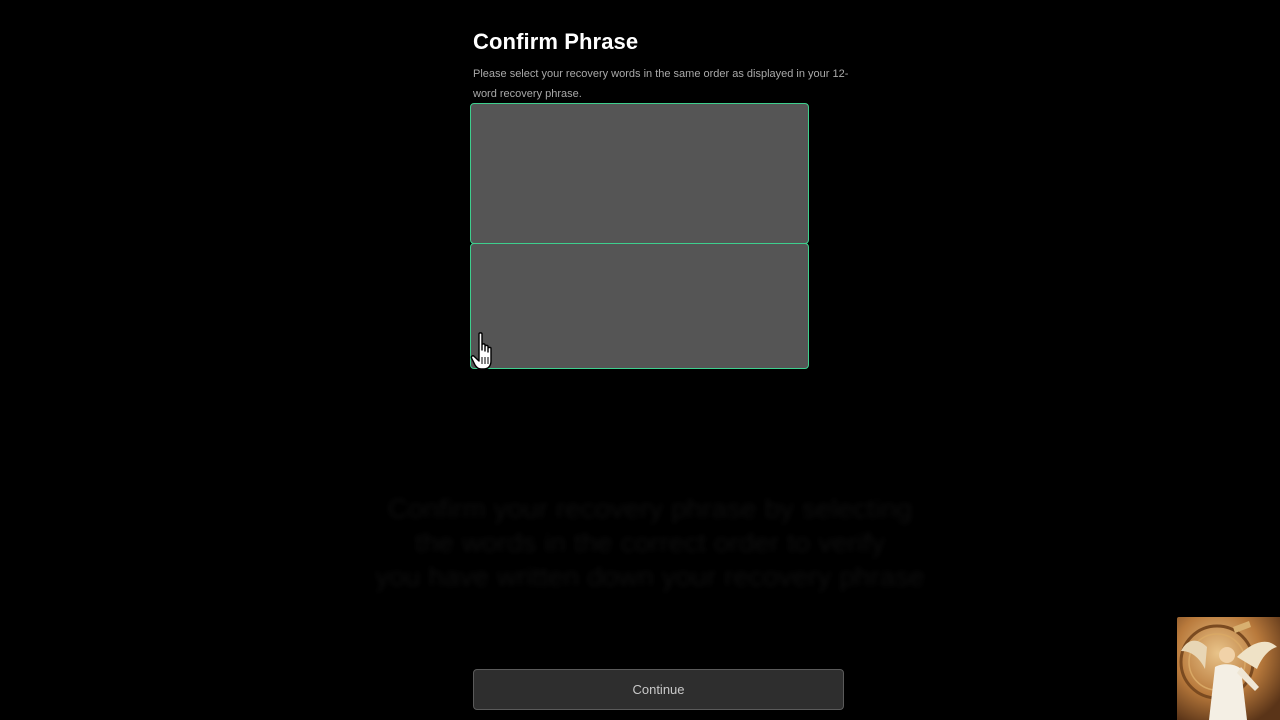  What do you see at coordinates (556, 41) in the screenshot?
I see `page-title: Confirm Phrase` at bounding box center [556, 41].